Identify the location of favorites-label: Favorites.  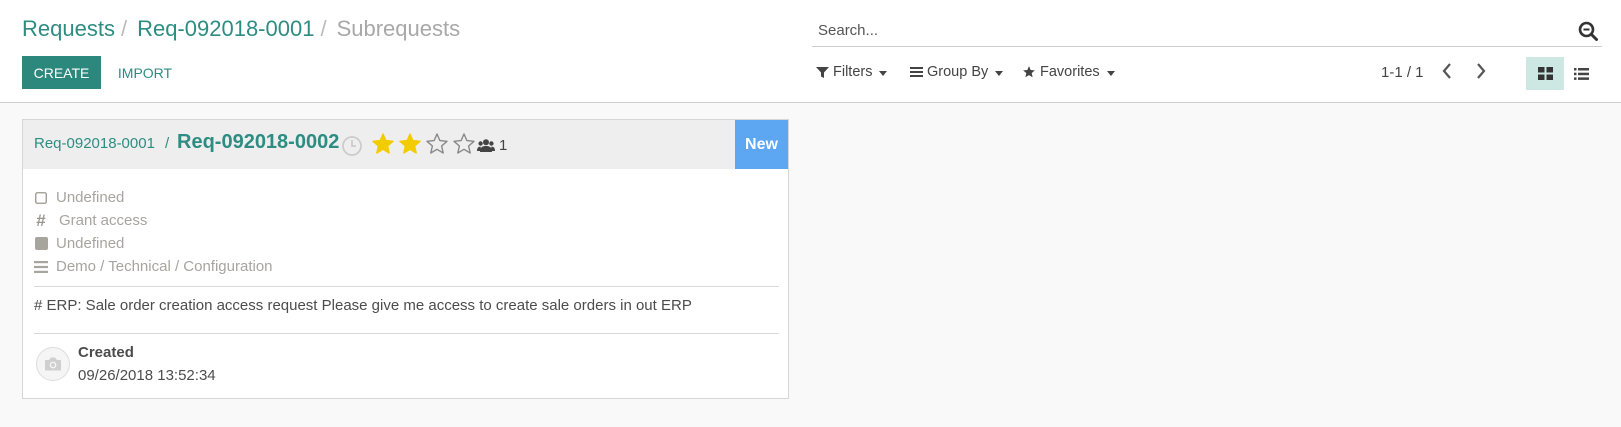
(1070, 72).